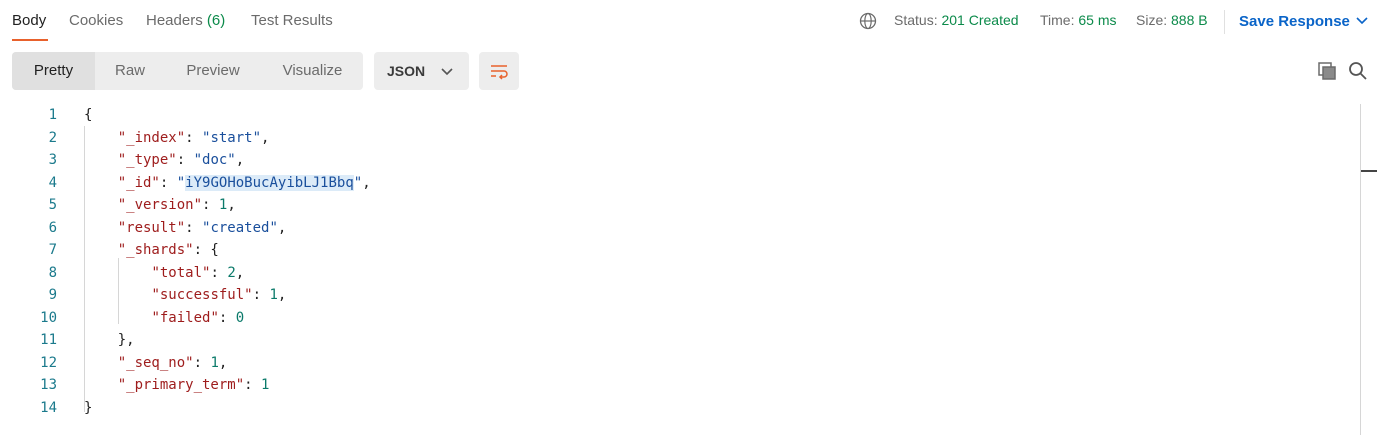 The height and width of the screenshot is (435, 1389). I want to click on code-token: : {, so click(206, 250).